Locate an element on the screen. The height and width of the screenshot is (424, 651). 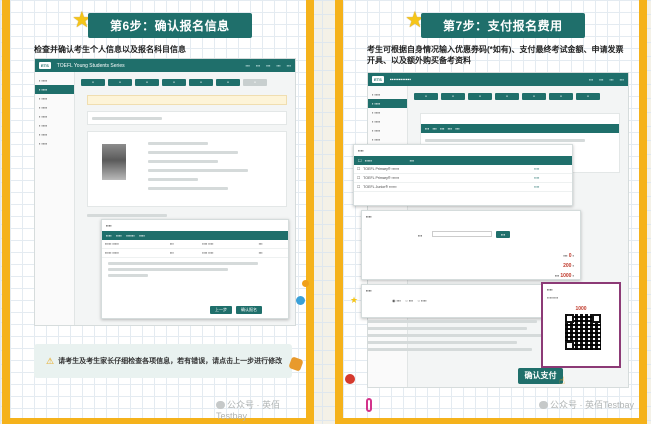
app-topbar: ETS ▪▪▪▪▪▪▪▪▪▪▪▪ ▪▪▪ ▪▪▪ ▪▪▪ ▪▪▪ is located at coordinates (498, 79).